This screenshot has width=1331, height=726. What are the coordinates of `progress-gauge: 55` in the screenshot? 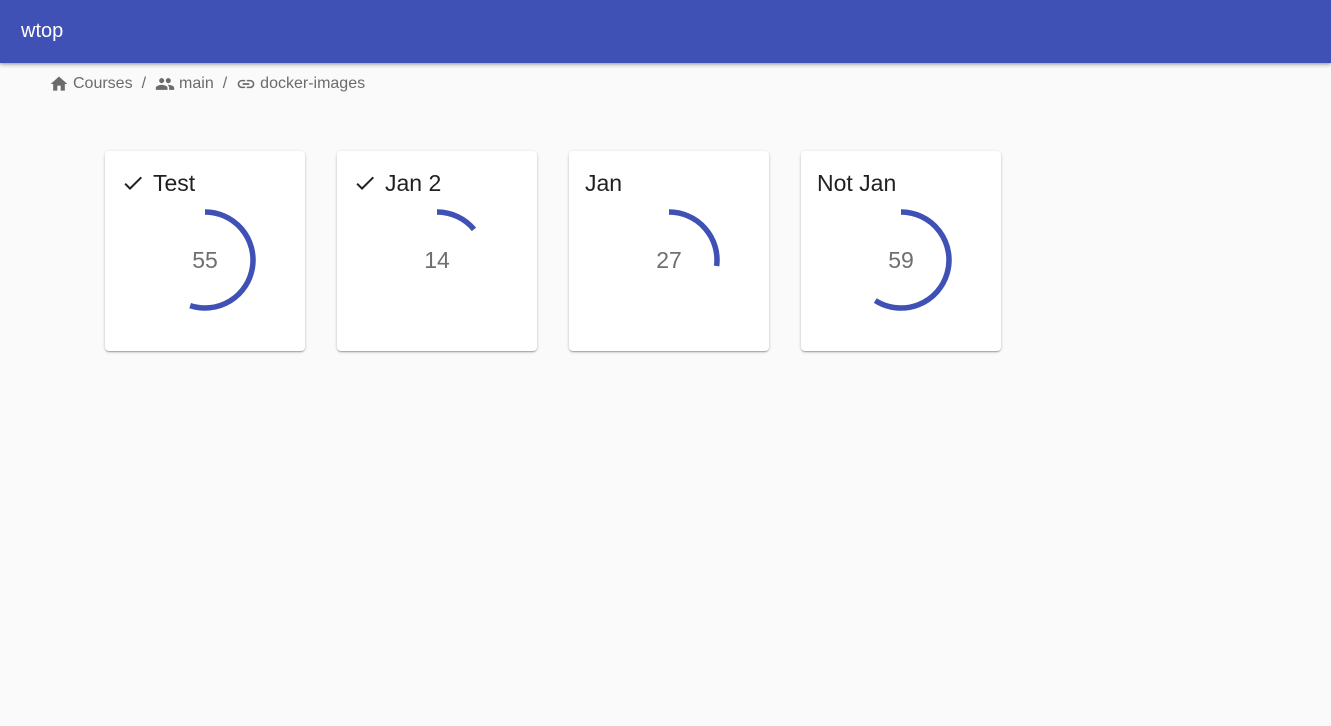 It's located at (205, 260).